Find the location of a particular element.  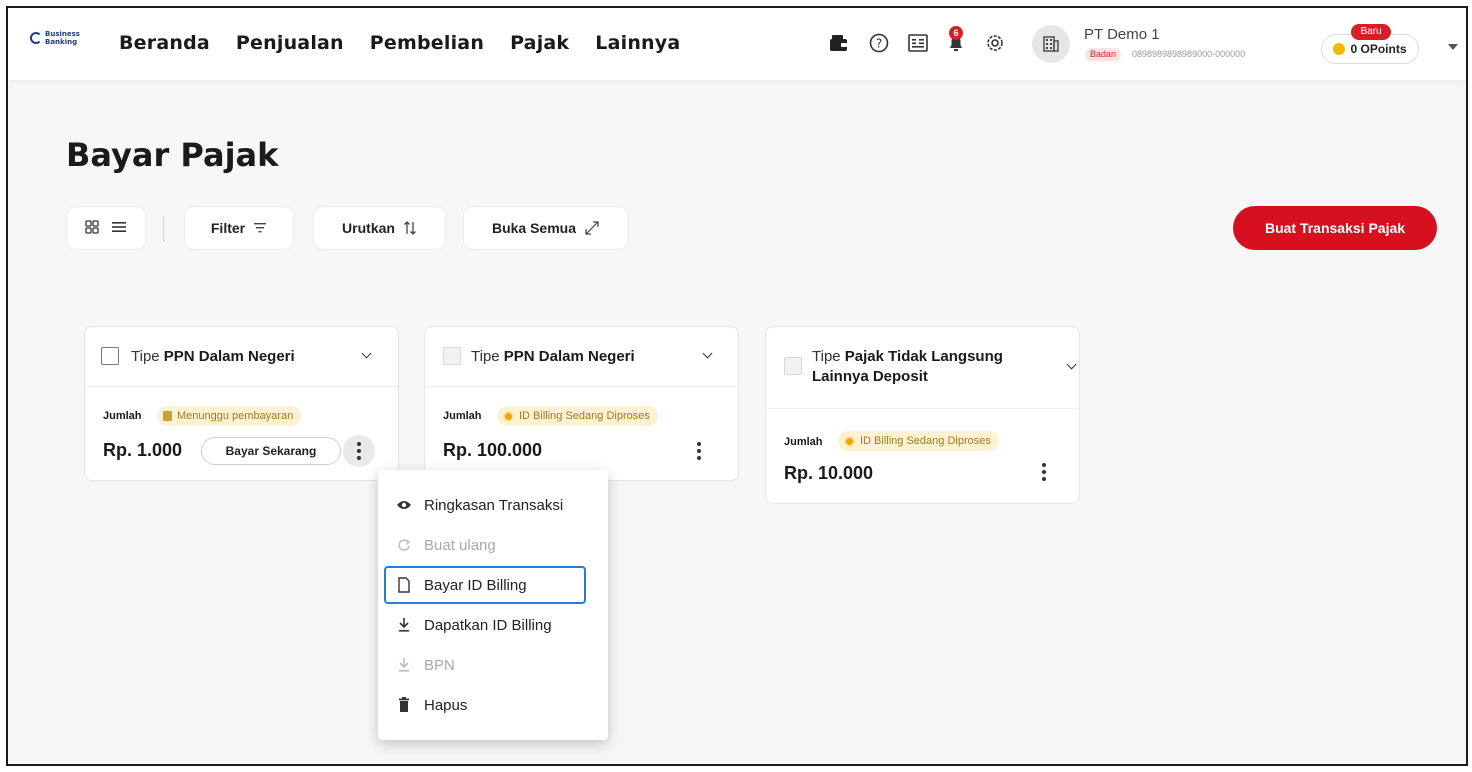

card-type-name-line1: Pajak Tidak Langsung is located at coordinates (923, 356).